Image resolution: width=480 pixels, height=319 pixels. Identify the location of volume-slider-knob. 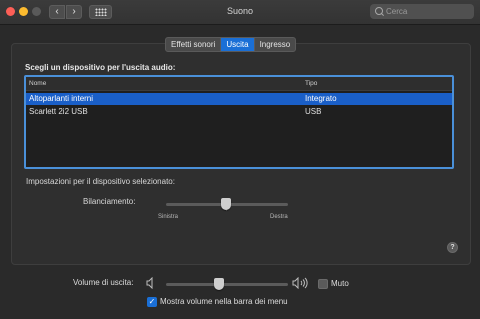
(219, 284).